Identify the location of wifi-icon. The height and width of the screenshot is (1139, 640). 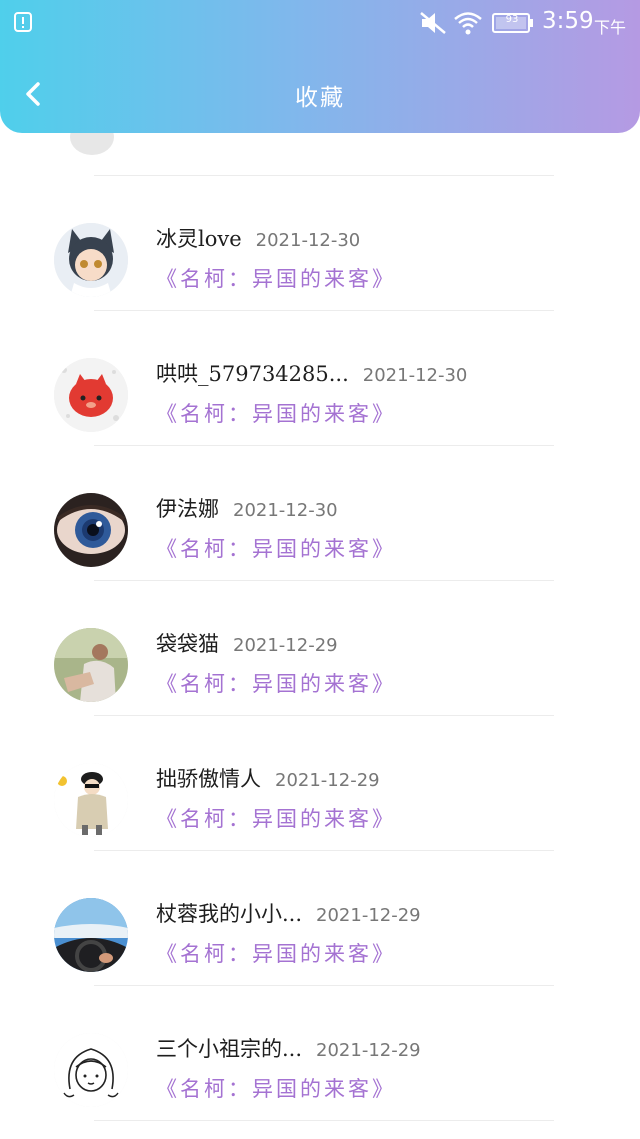
(468, 23).